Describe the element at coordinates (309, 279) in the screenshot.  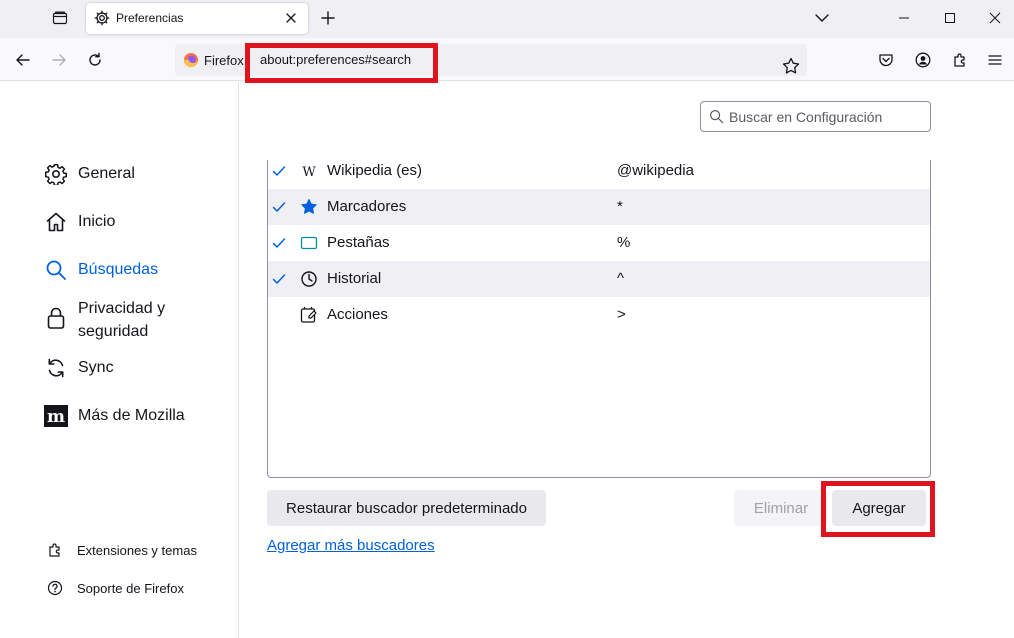
I see `clock-icon` at that location.